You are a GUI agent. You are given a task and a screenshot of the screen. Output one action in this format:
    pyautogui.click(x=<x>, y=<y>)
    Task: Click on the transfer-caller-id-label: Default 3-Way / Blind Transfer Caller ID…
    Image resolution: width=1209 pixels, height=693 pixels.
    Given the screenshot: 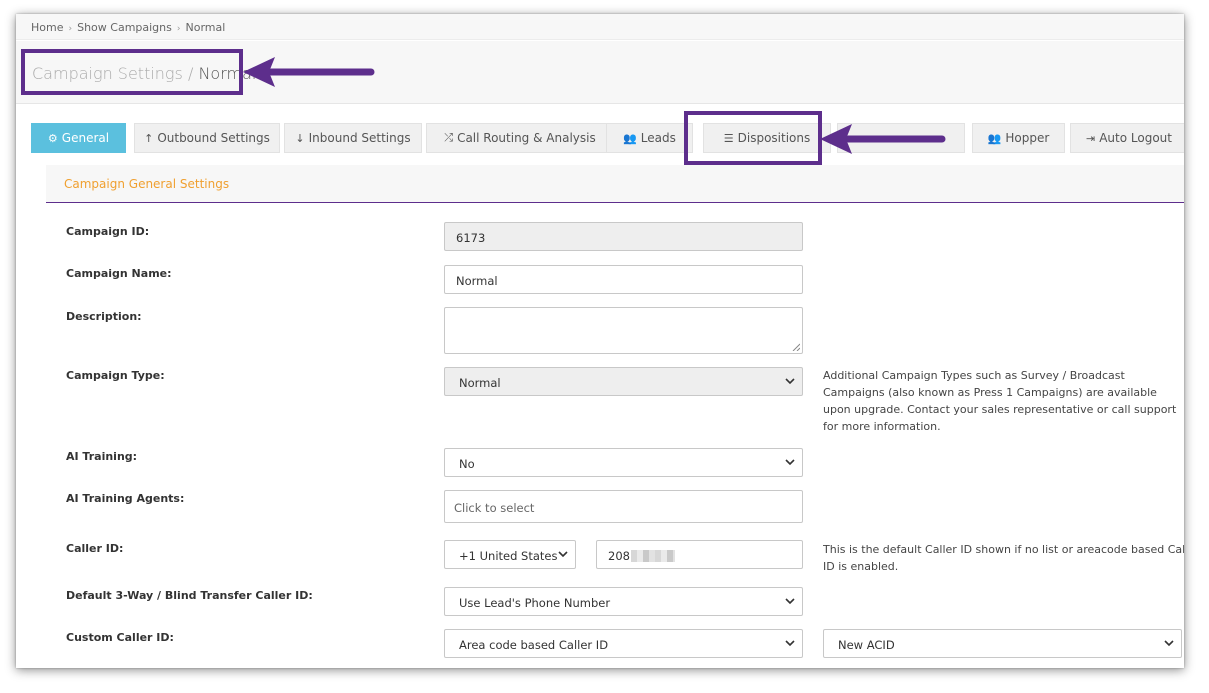 What is the action you would take?
    pyautogui.click(x=189, y=595)
    